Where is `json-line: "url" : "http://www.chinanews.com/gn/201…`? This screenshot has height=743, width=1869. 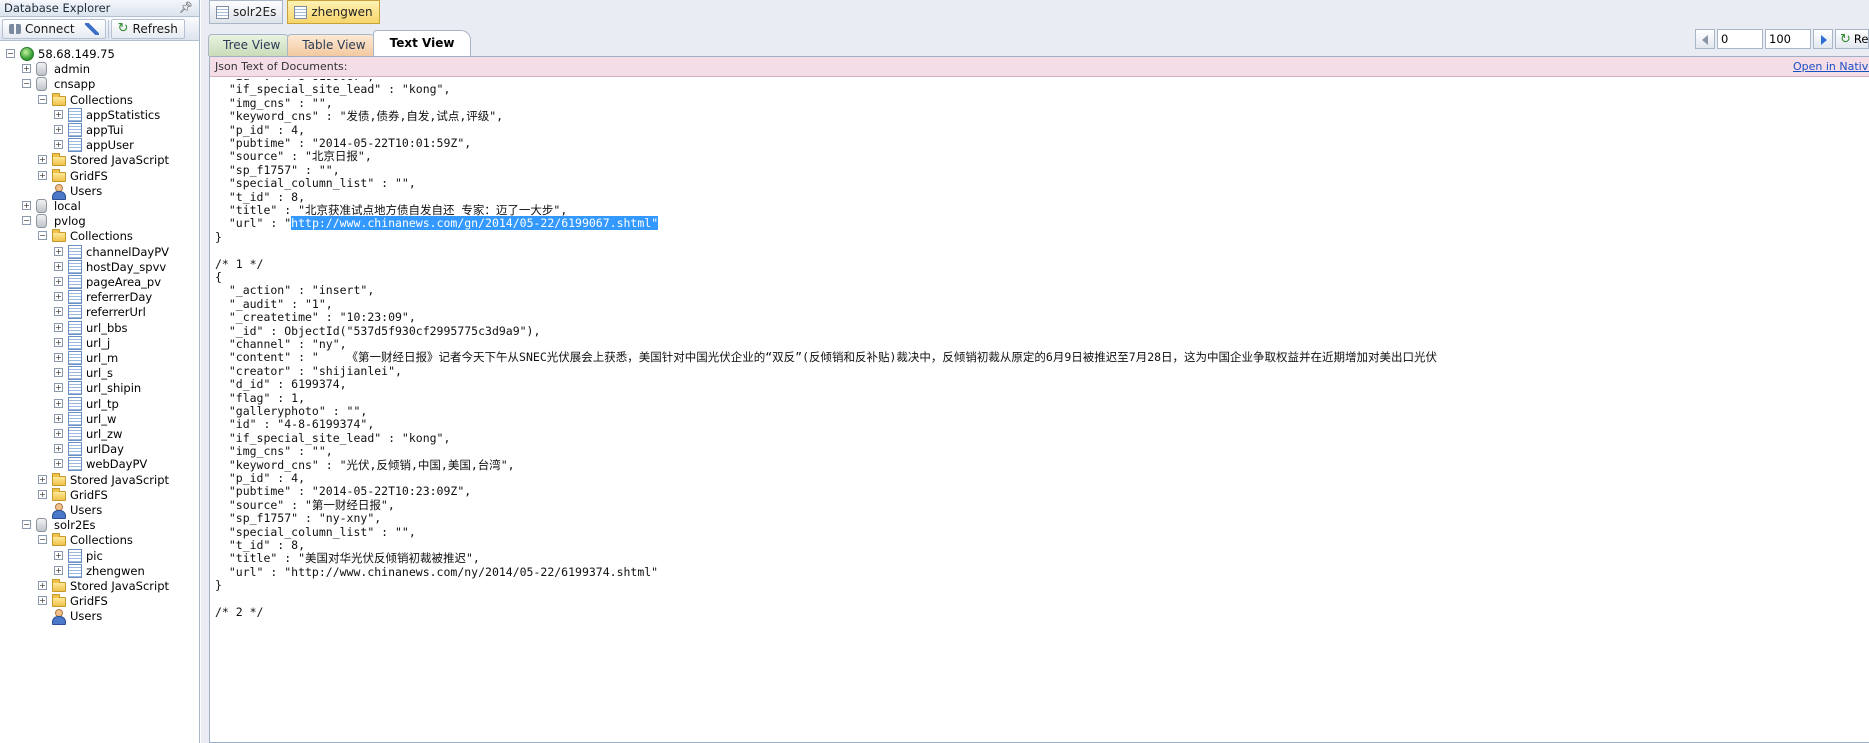 json-line: "url" : "http://www.chinanews.com/gn/201… is located at coordinates (437, 223).